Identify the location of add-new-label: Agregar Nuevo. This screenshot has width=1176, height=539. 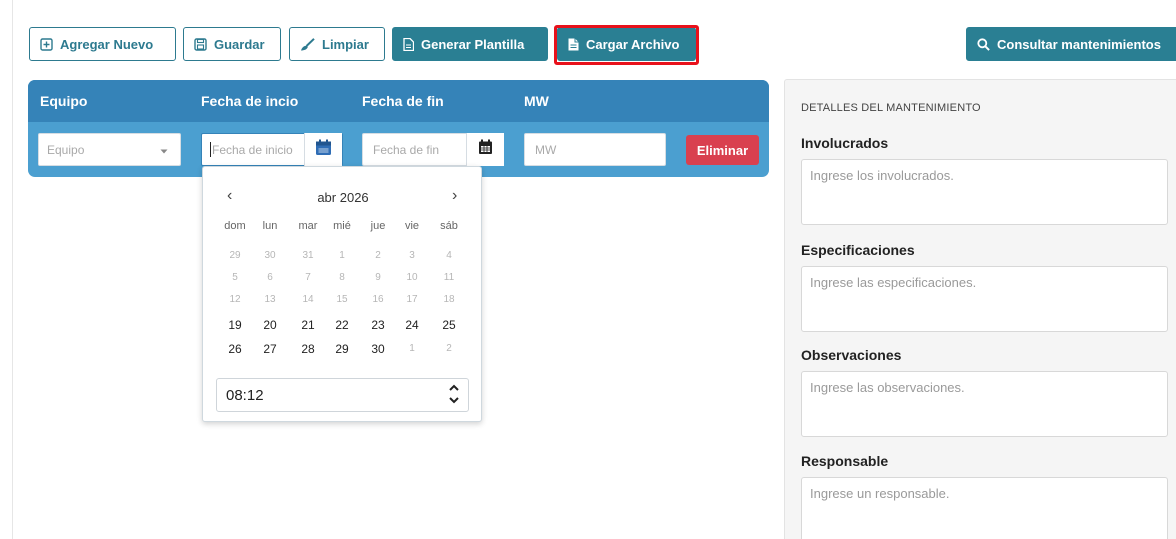
(107, 44).